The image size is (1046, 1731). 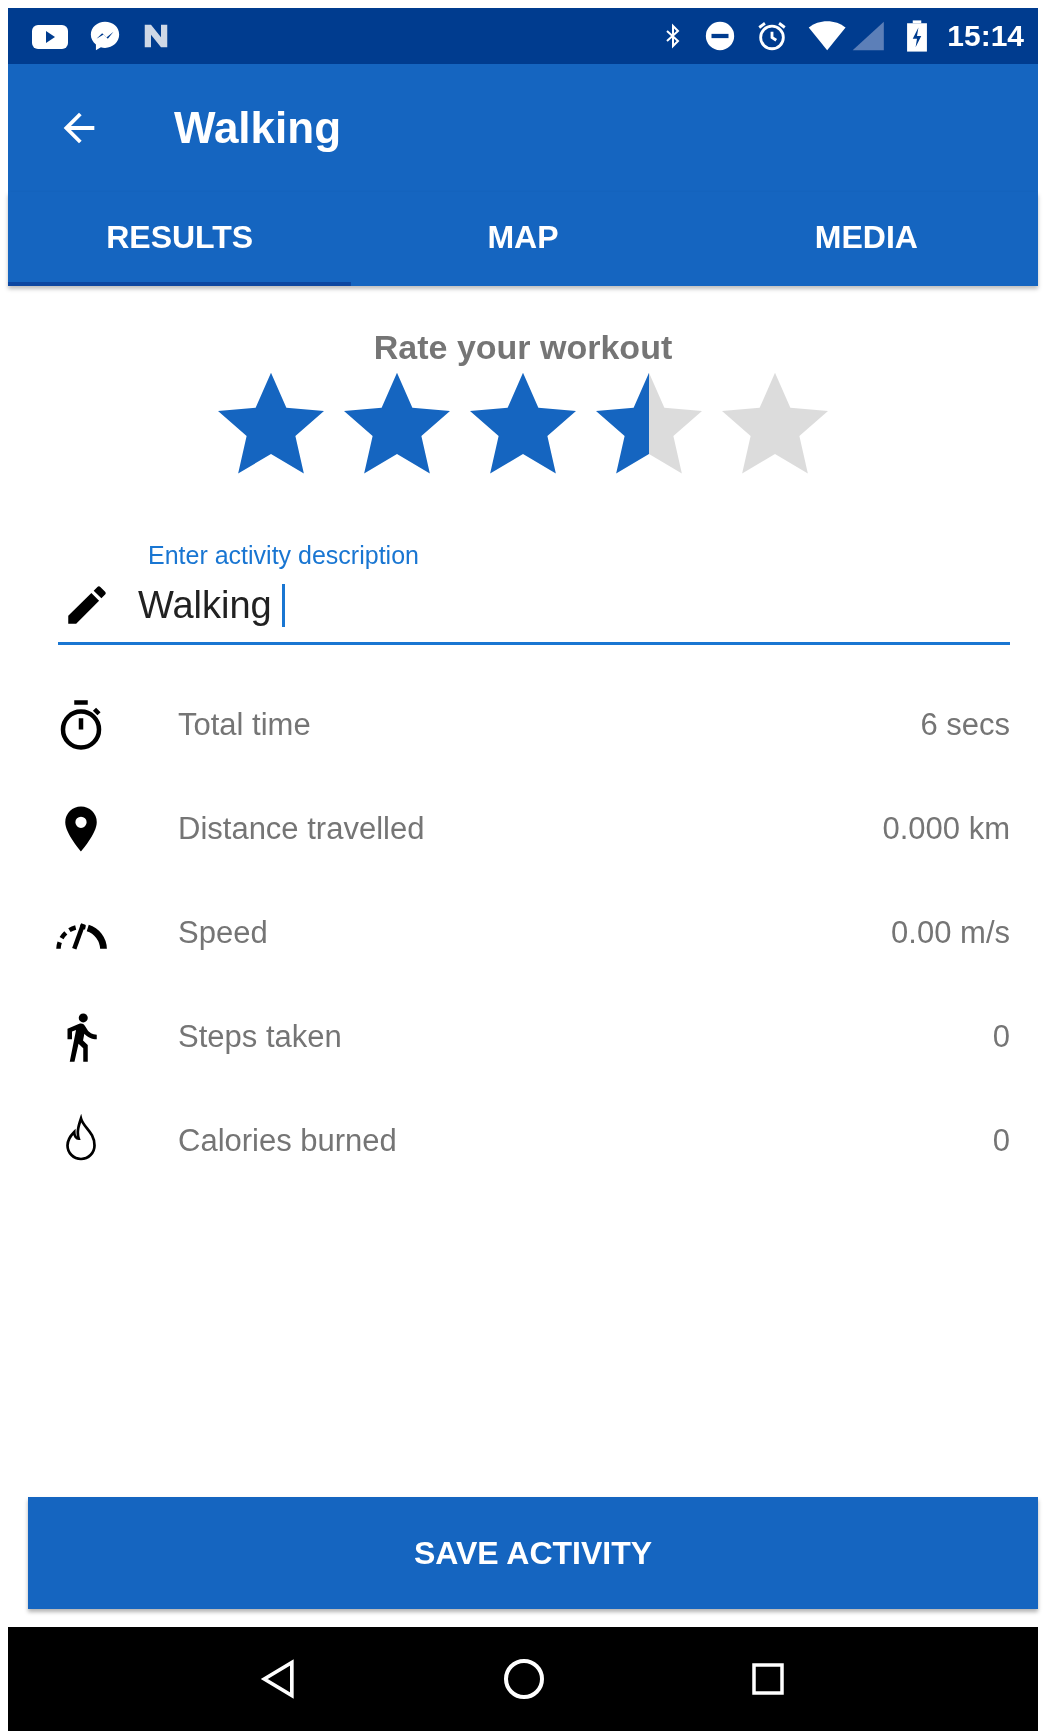 What do you see at coordinates (223, 933) in the screenshot?
I see `stat-label: Speed` at bounding box center [223, 933].